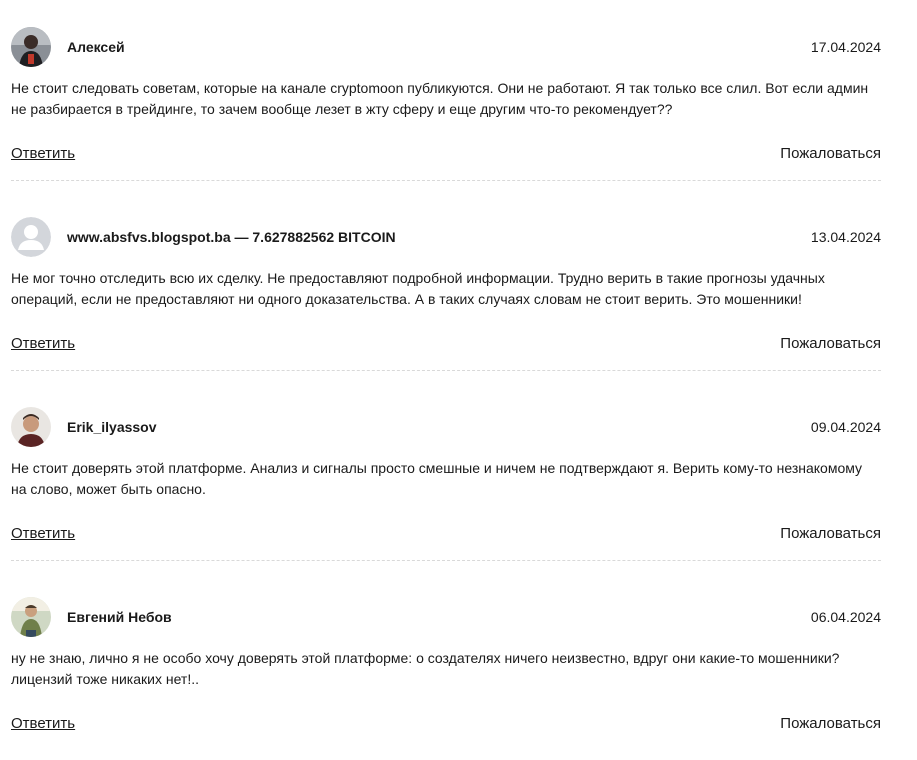 This screenshot has height=760, width=917. Describe the element at coordinates (845, 617) in the screenshot. I see `comment-date: 06.04.2024` at that location.